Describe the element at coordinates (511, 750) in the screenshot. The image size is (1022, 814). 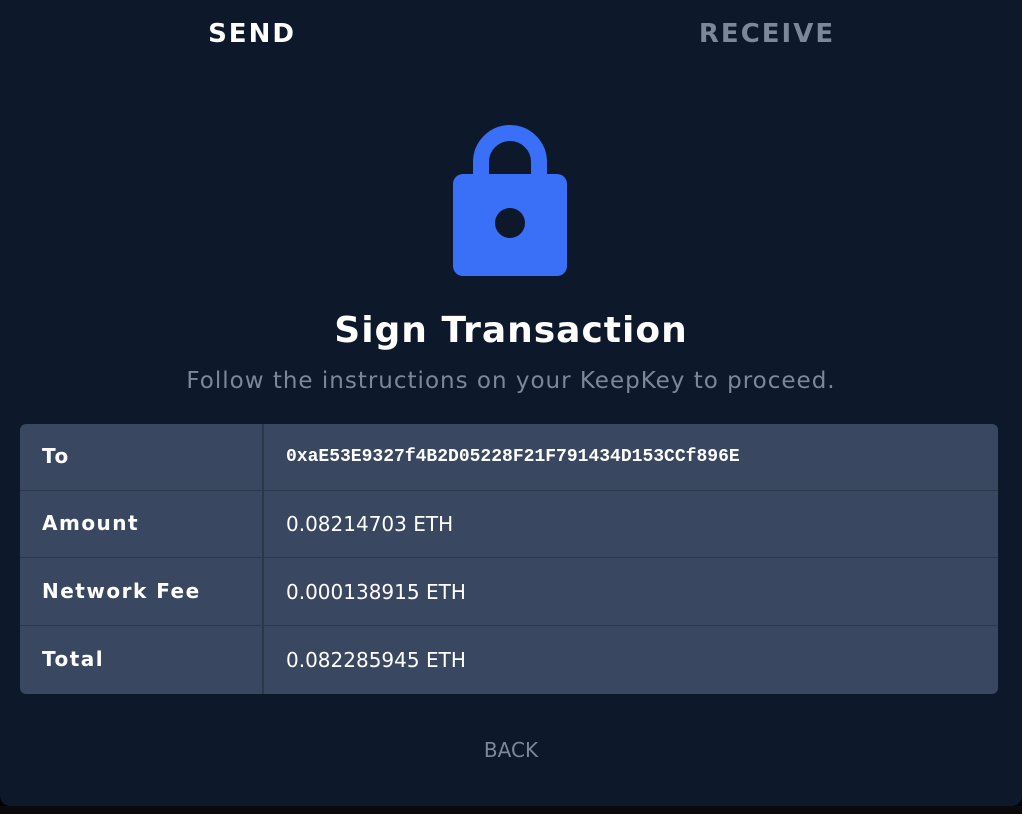
I see `back-button: BACK` at that location.